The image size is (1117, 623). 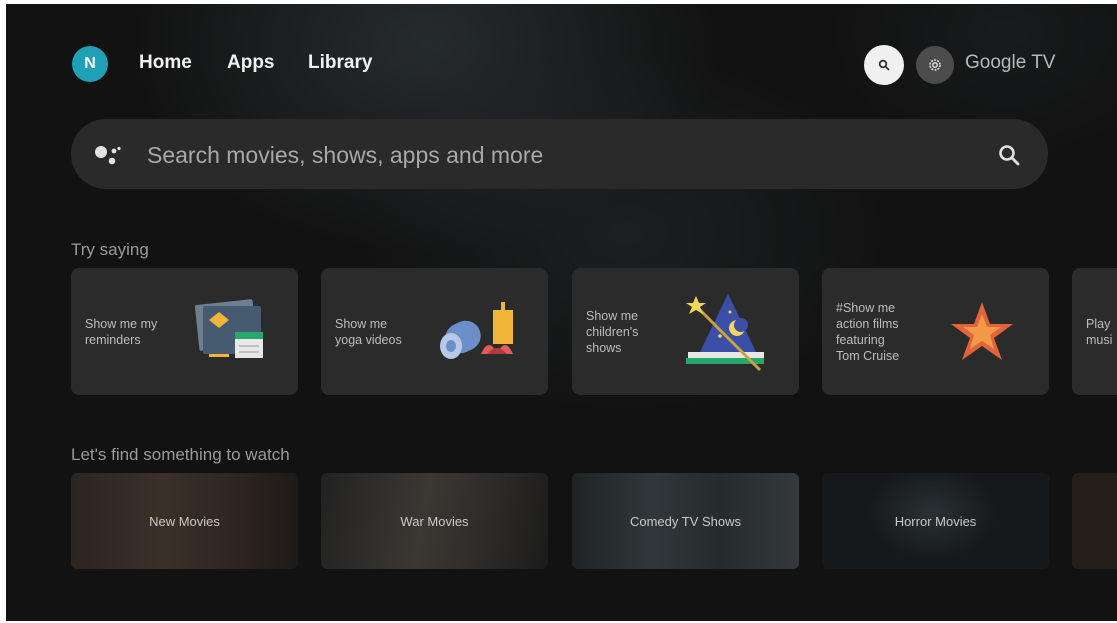 I want to click on wizard-hat-illustration, so click(x=725, y=333).